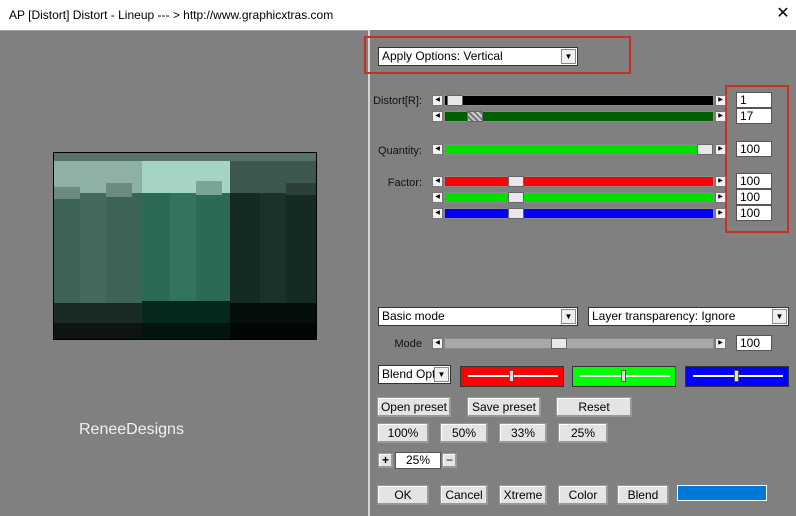  Describe the element at coordinates (404, 183) in the screenshot. I see `factor-label: Factor:` at that location.